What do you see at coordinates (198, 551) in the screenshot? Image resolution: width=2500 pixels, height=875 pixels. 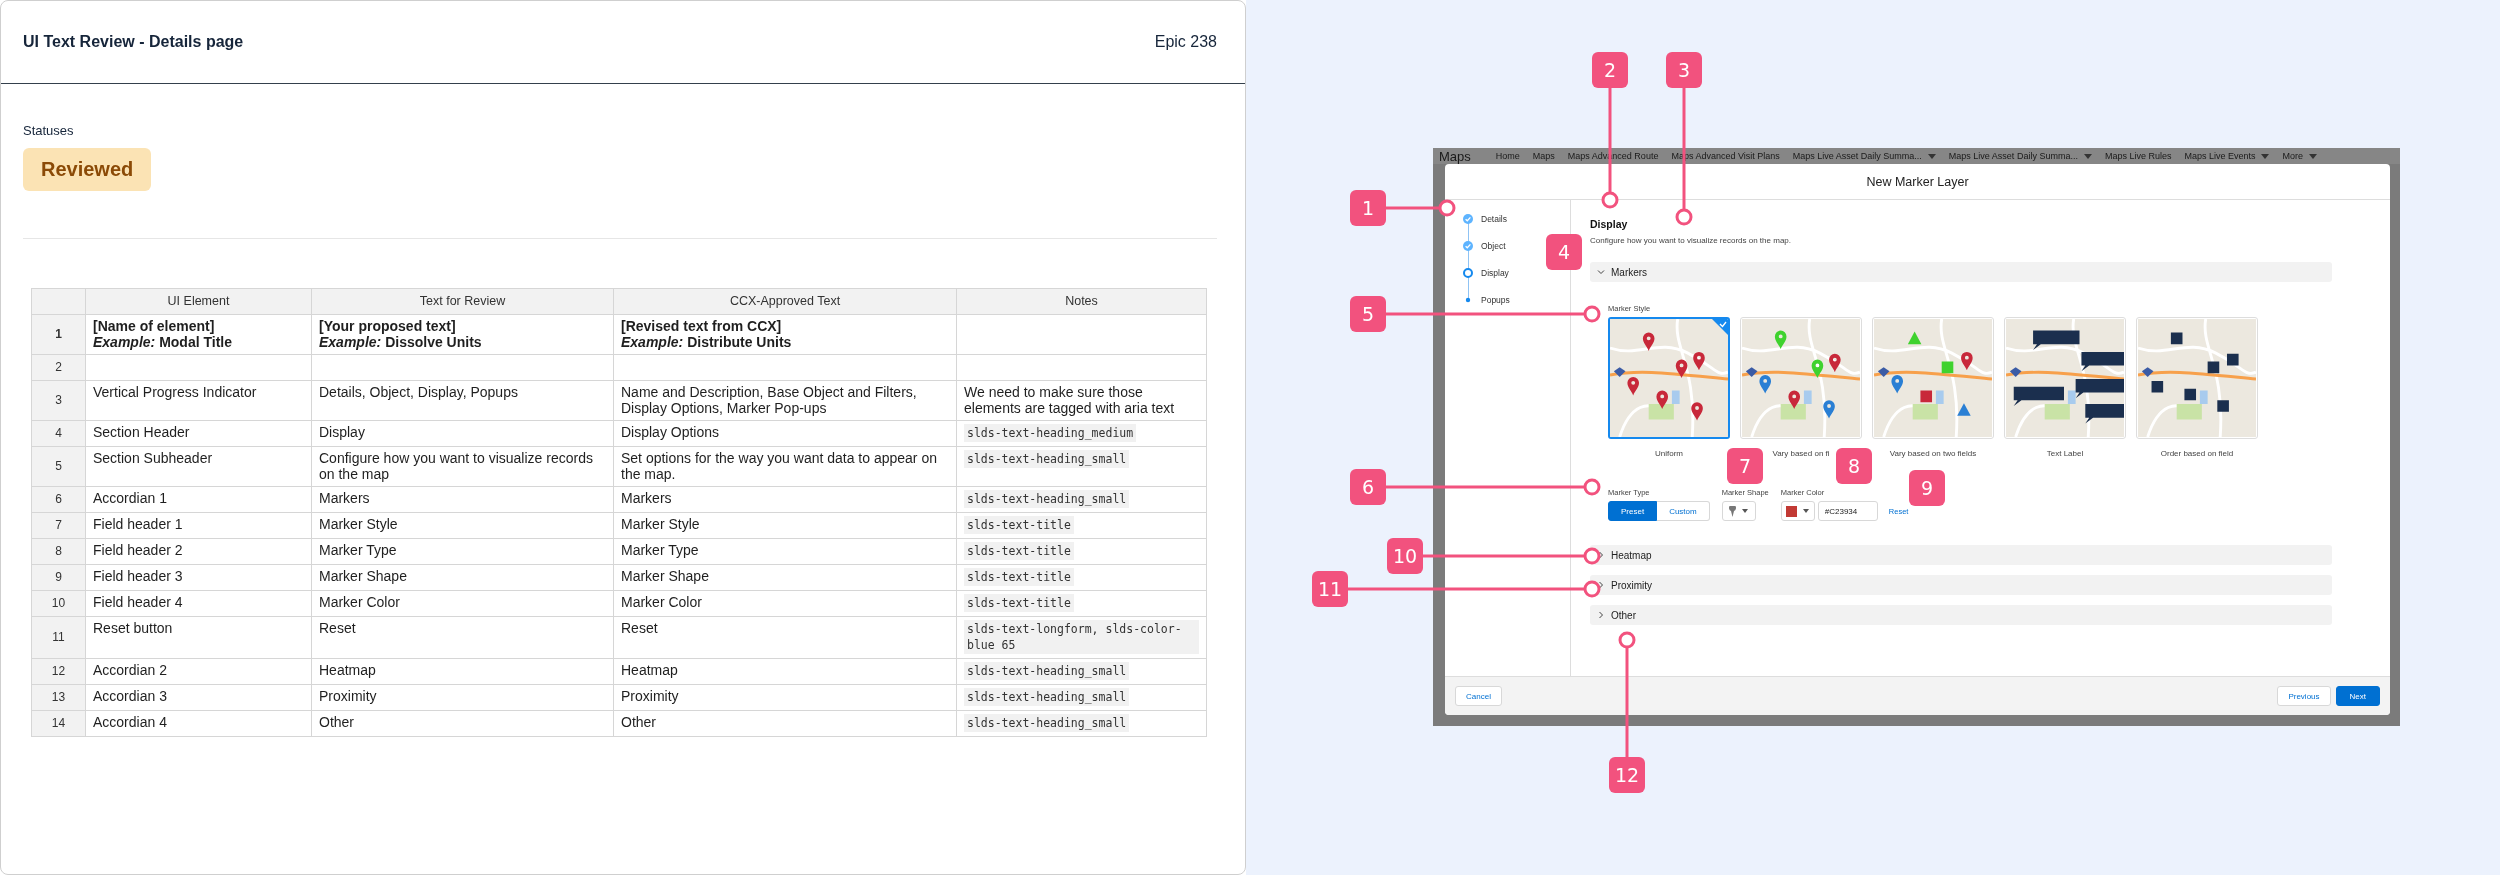 I see `table-cell: Field header 2` at bounding box center [198, 551].